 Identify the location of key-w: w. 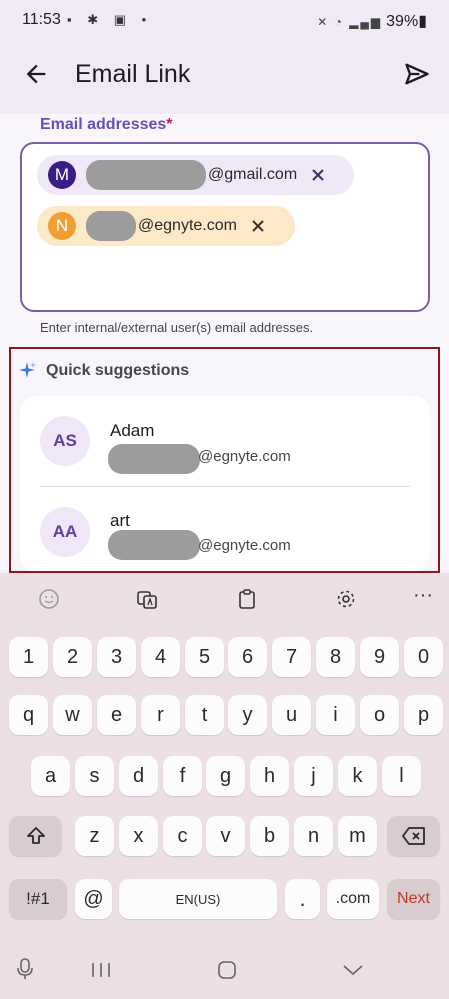
(72, 715).